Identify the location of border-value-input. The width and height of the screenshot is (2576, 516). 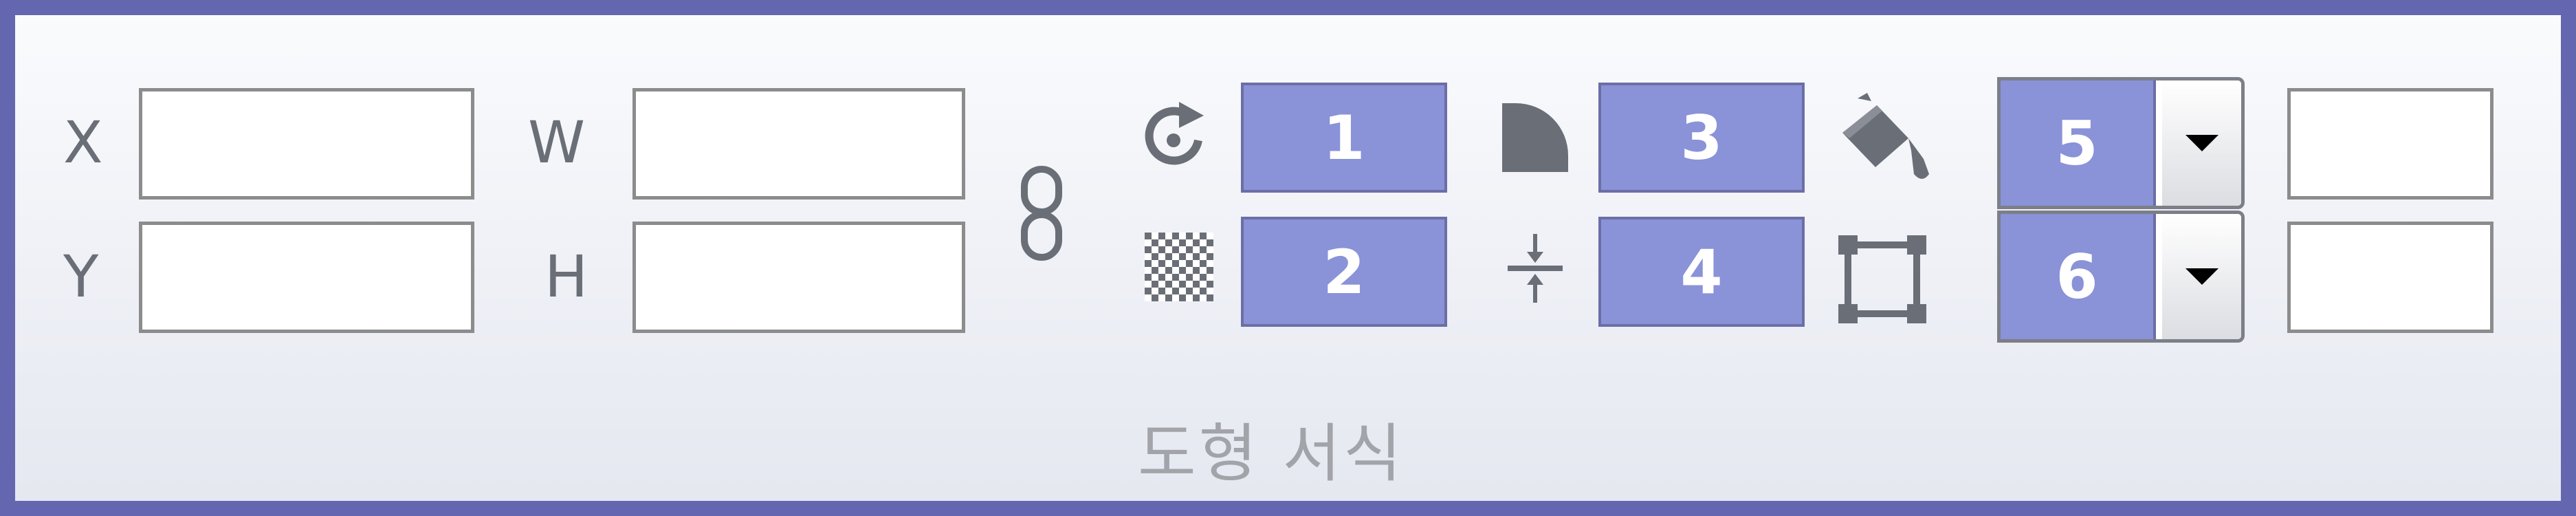
(2390, 277).